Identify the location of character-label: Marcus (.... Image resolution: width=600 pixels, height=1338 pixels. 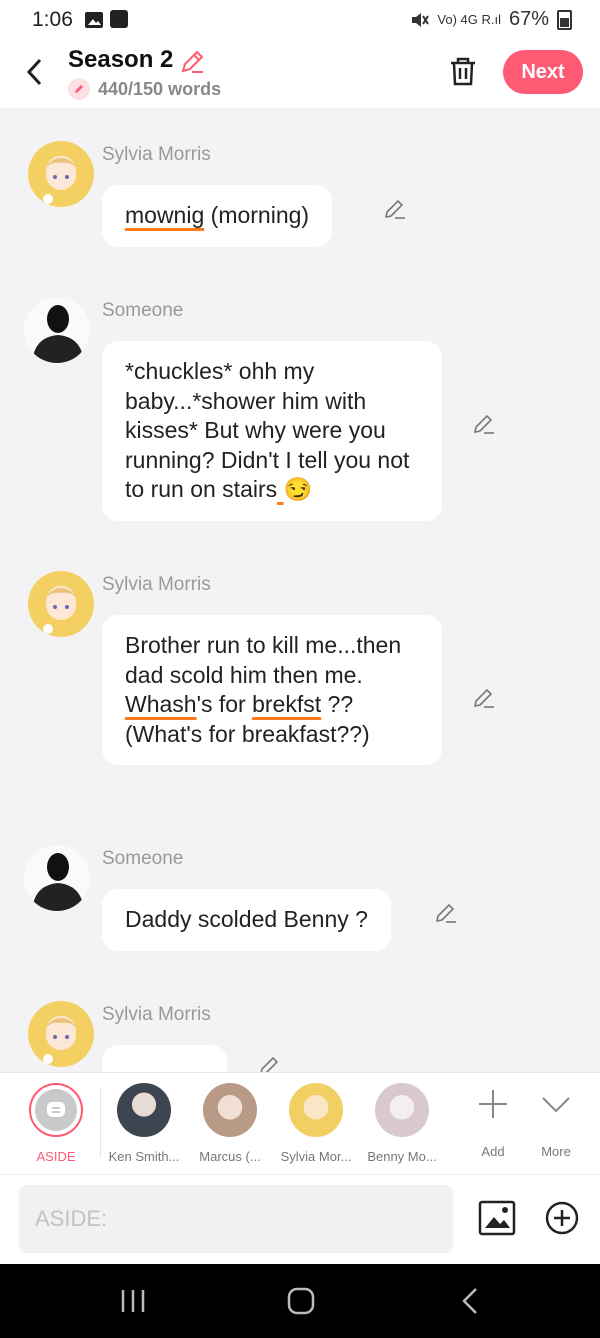
(230, 1156).